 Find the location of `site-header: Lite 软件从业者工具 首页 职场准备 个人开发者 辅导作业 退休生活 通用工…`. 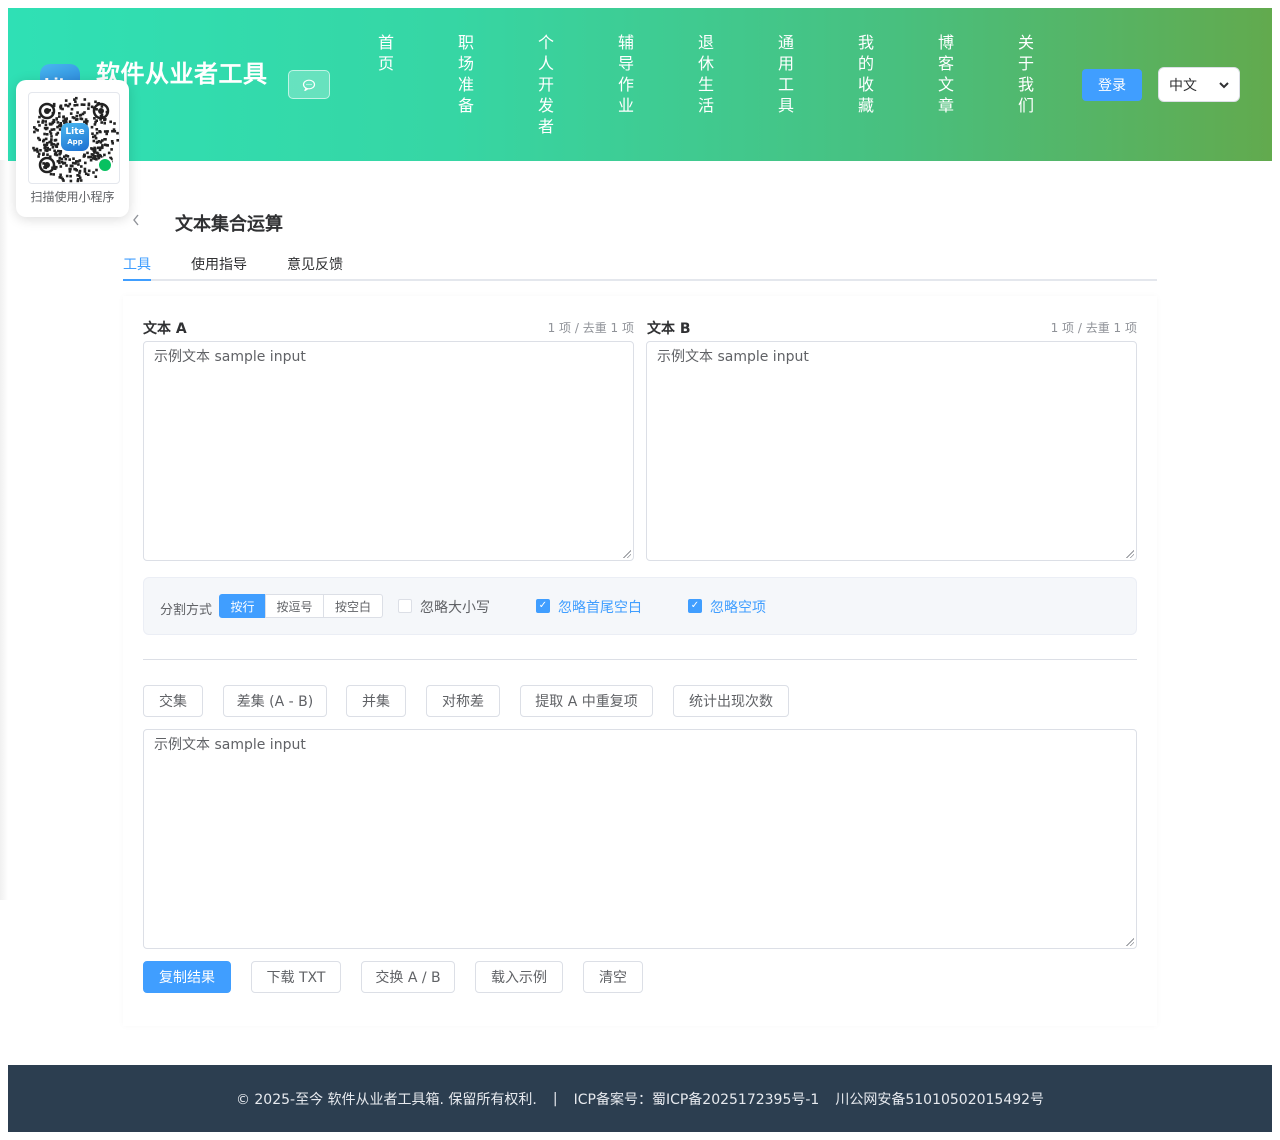

site-header: Lite 软件从业者工具 首页 职场准备 个人开发者 辅导作业 退休生活 通用工… is located at coordinates (640, 84).